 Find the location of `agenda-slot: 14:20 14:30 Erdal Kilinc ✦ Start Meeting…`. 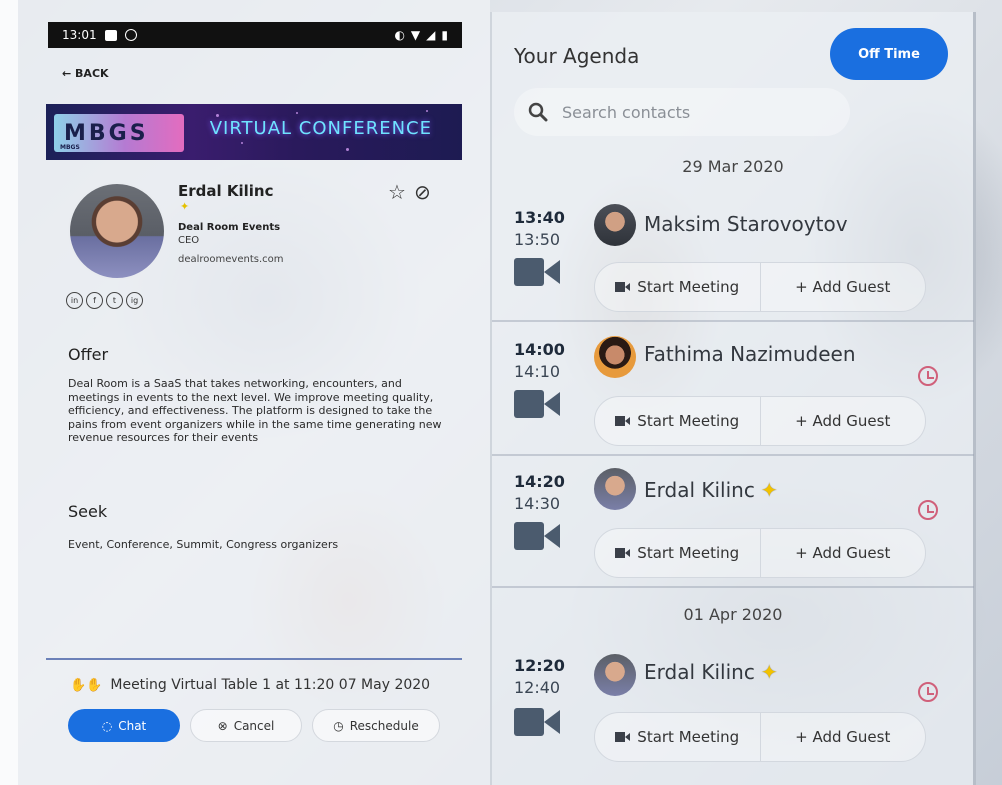

agenda-slot: 14:20 14:30 Erdal Kilinc ✦ Start Meeting… is located at coordinates (733, 523).